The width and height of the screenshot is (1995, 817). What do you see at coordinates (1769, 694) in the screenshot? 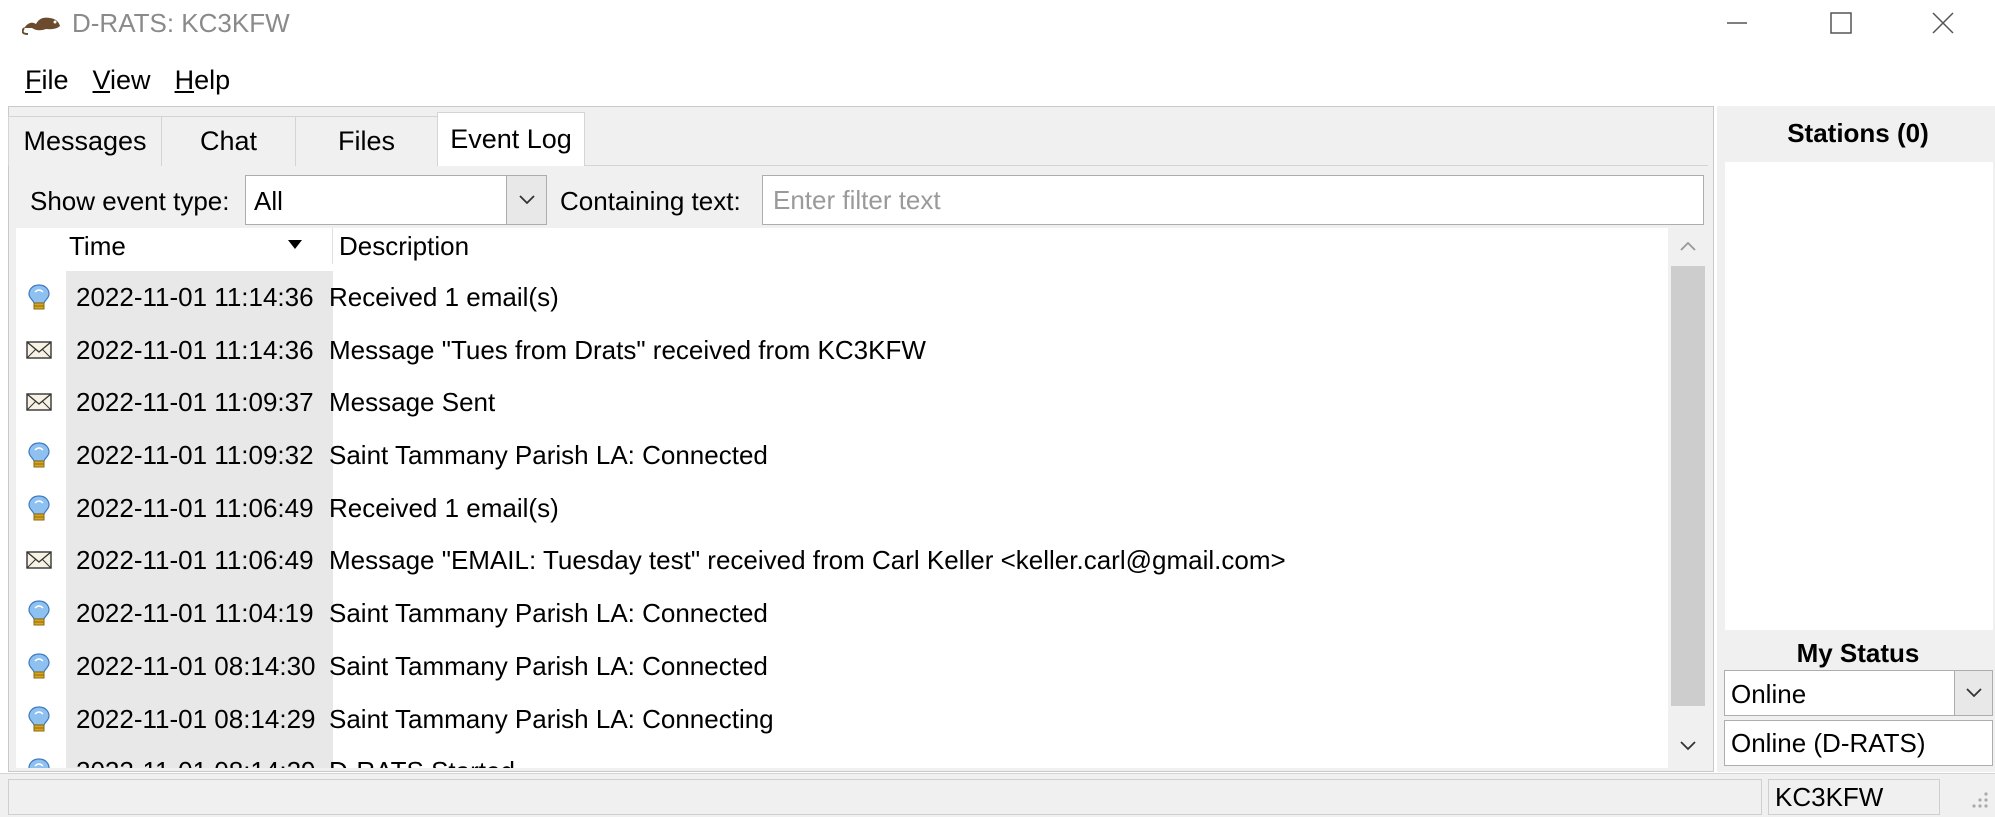
I see `my-status-value: Online` at bounding box center [1769, 694].